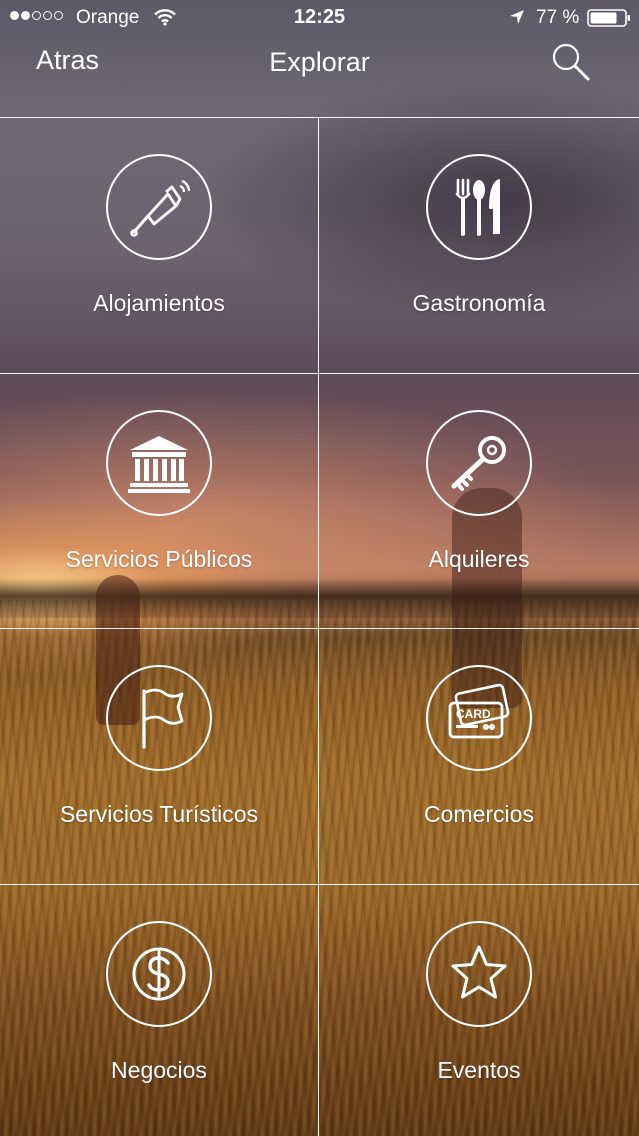 The width and height of the screenshot is (639, 1136). I want to click on card-icon-text: CARD, so click(473, 714).